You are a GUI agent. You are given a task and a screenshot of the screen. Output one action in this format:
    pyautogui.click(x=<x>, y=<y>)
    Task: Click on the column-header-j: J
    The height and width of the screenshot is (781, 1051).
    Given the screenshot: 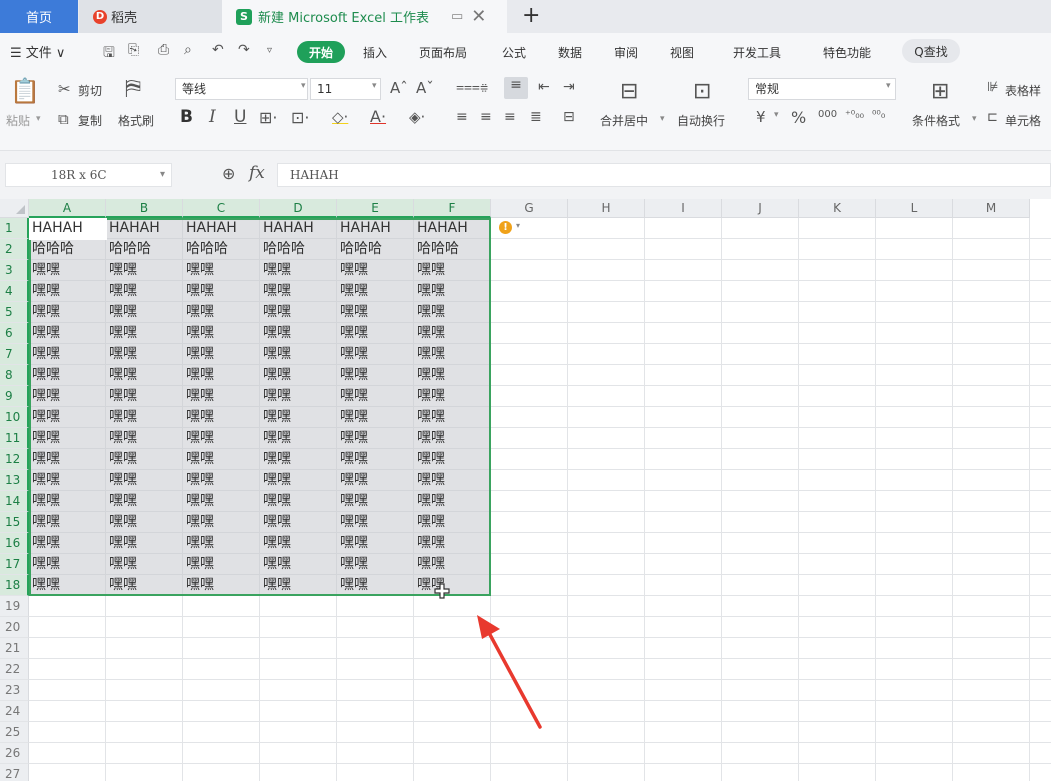 What is the action you would take?
    pyautogui.click(x=760, y=208)
    